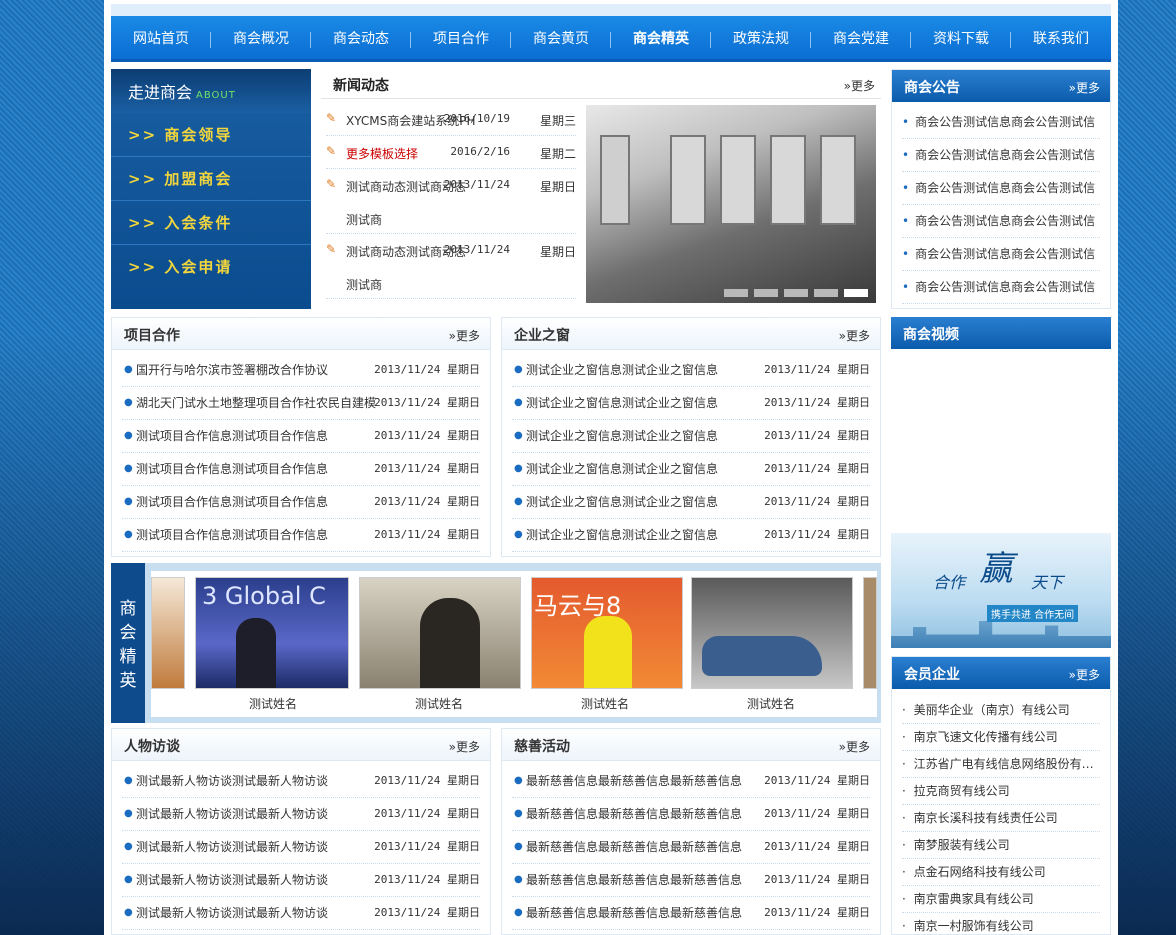 This screenshot has height=935, width=1176. What do you see at coordinates (974, 899) in the screenshot?
I see `member-item-text: 南京雷典家具有线公司` at bounding box center [974, 899].